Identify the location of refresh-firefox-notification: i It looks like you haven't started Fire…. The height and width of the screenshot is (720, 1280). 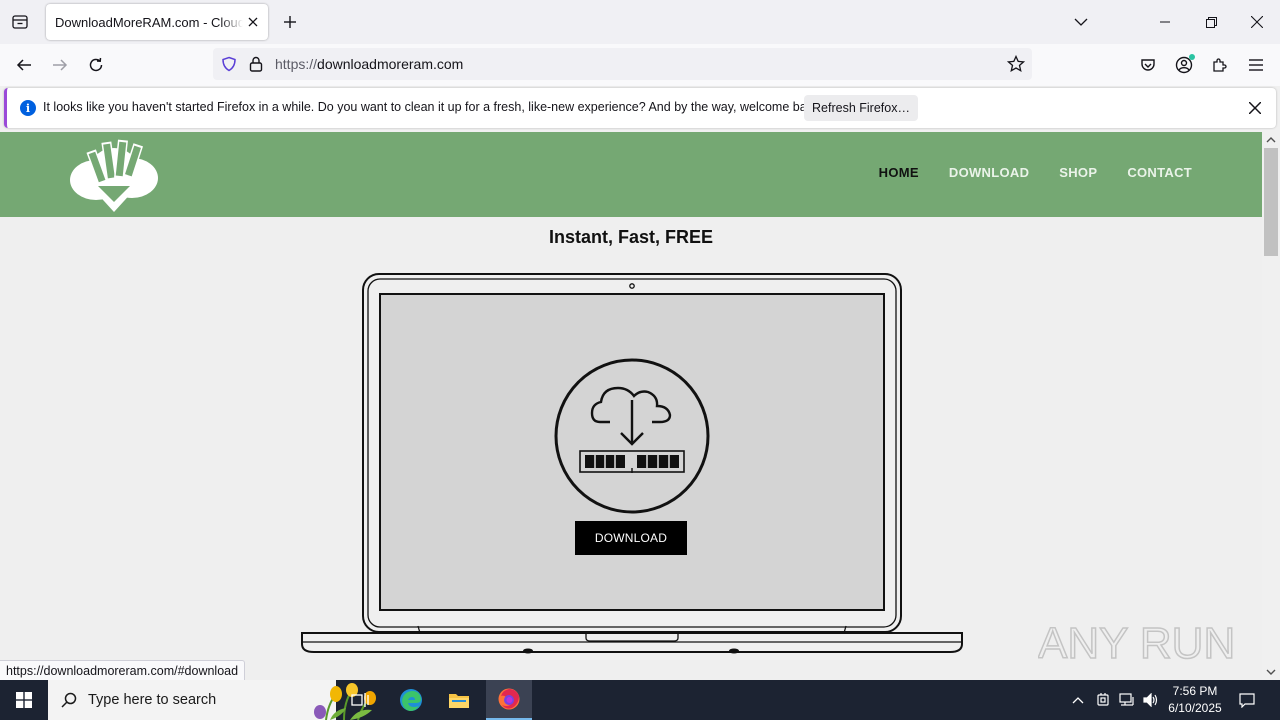
(640, 108).